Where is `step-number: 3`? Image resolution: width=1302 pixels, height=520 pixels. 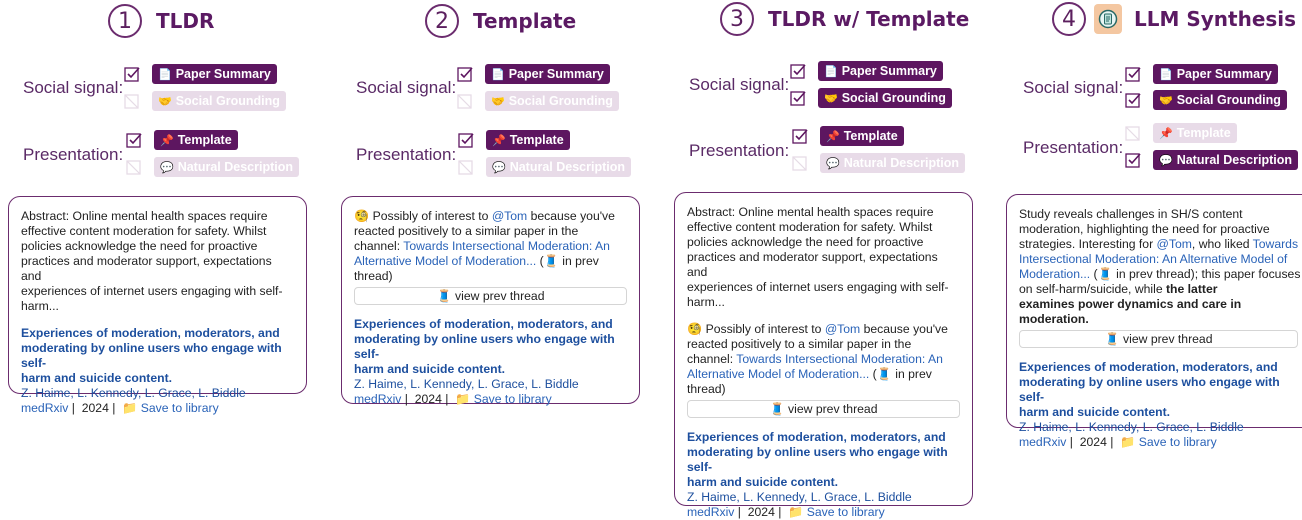
step-number: 3 is located at coordinates (737, 19).